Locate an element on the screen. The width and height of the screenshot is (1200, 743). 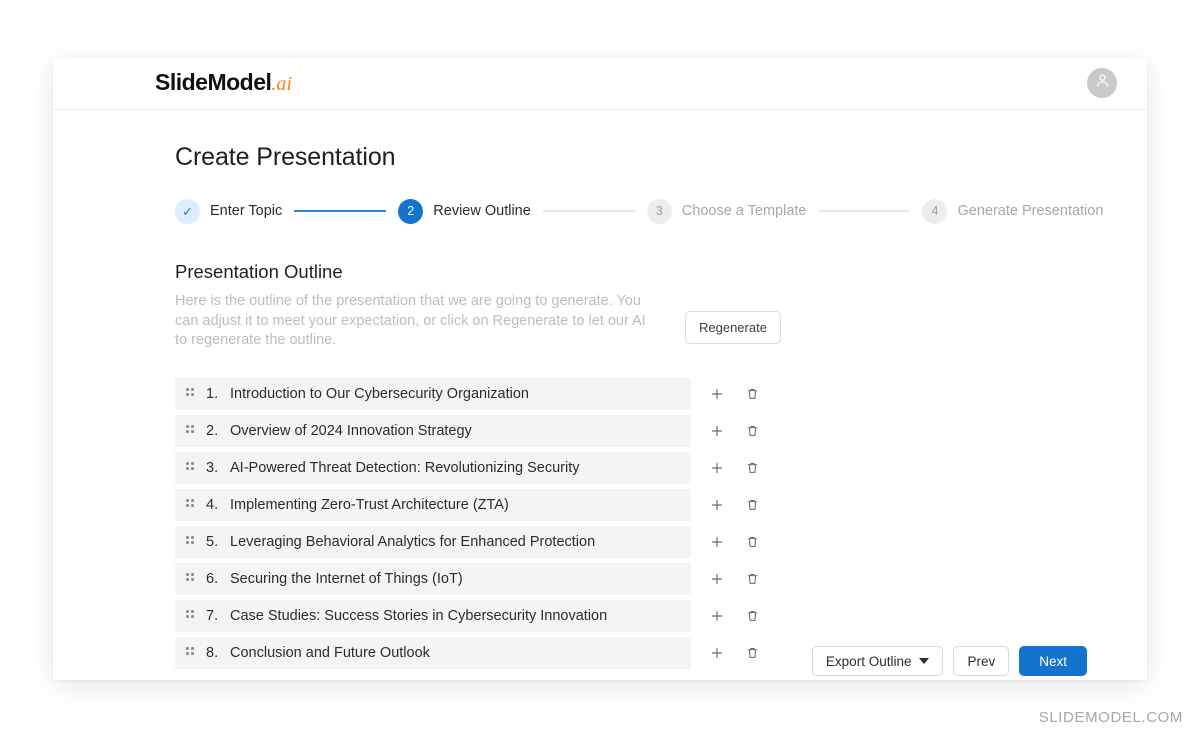
step-4-label: Generate Presentation is located at coordinates (1030, 211).